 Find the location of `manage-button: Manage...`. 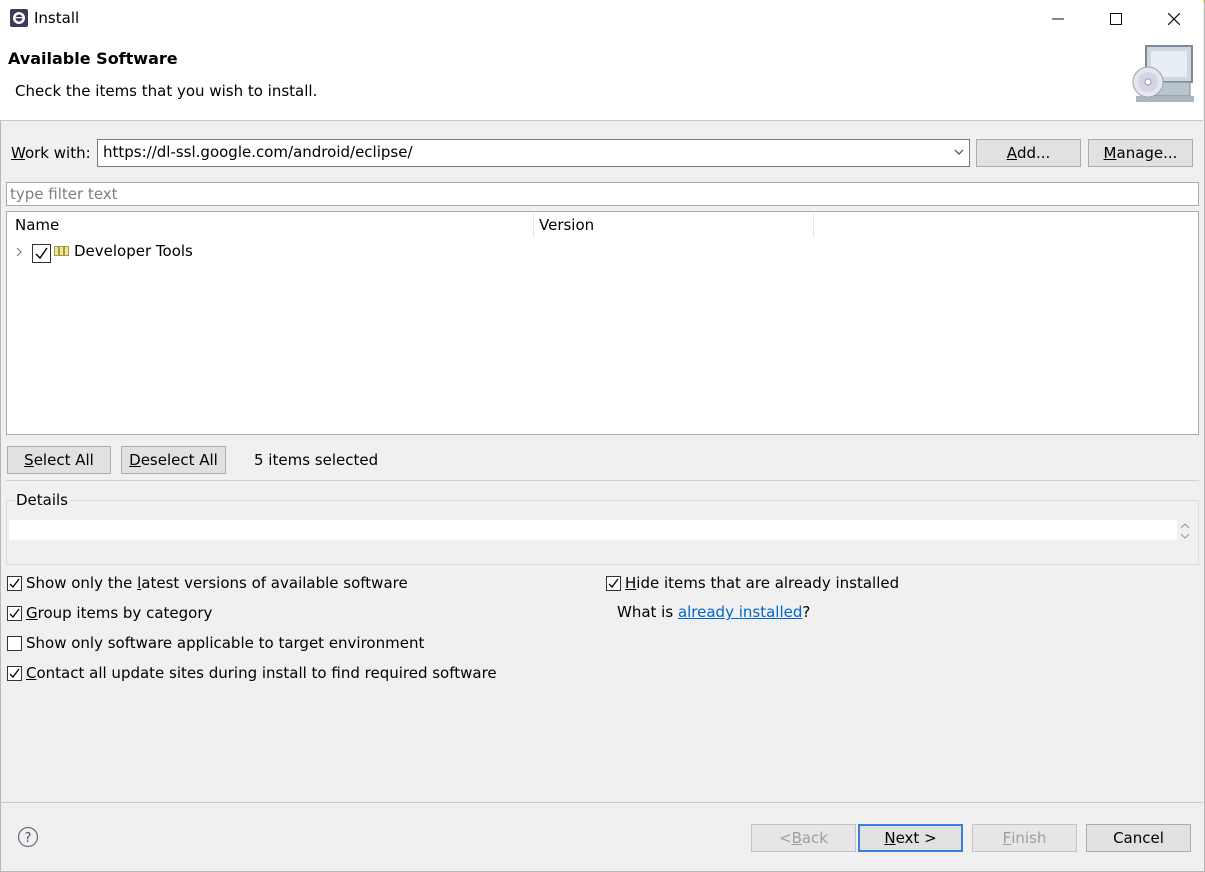

manage-button: Manage... is located at coordinates (1140, 153).